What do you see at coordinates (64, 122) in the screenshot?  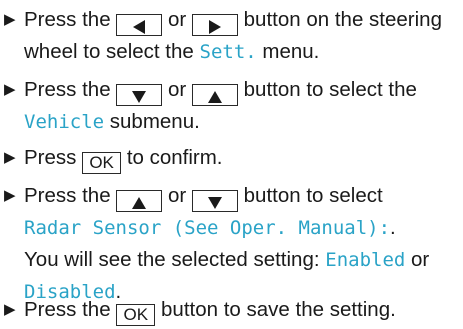 I see `submenu-name: Vehicle` at bounding box center [64, 122].